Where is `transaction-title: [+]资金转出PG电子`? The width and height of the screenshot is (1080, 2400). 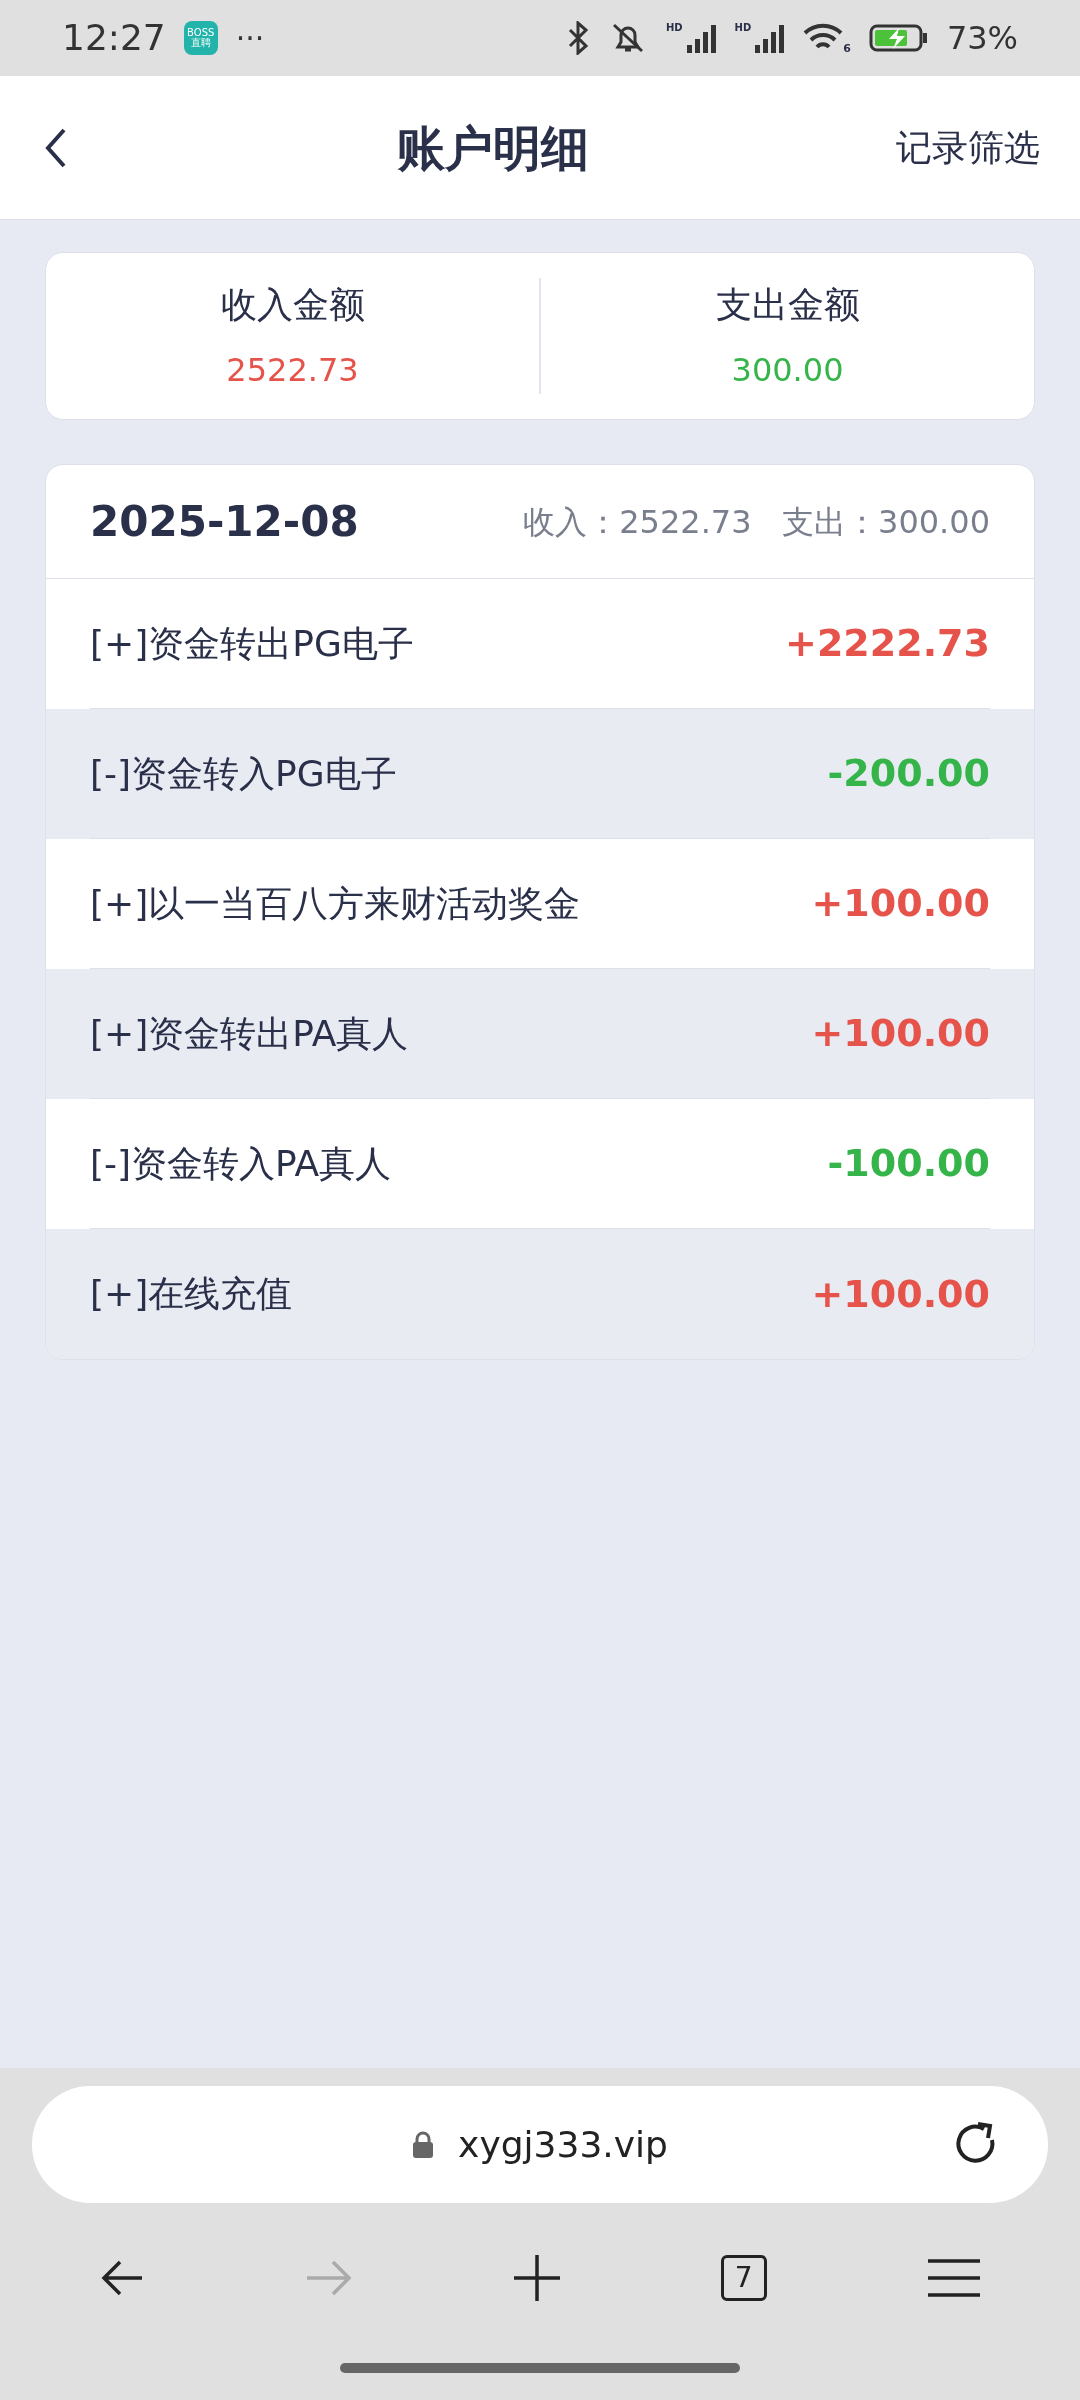 transaction-title: [+]资金转出PG电子 is located at coordinates (252, 643).